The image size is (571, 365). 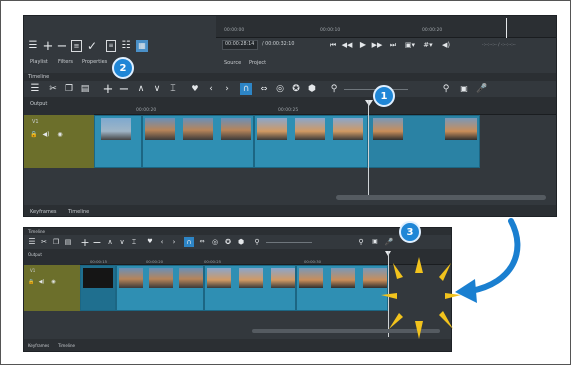 I want to click on clip-3-thumb-a, so click(x=272, y=129).